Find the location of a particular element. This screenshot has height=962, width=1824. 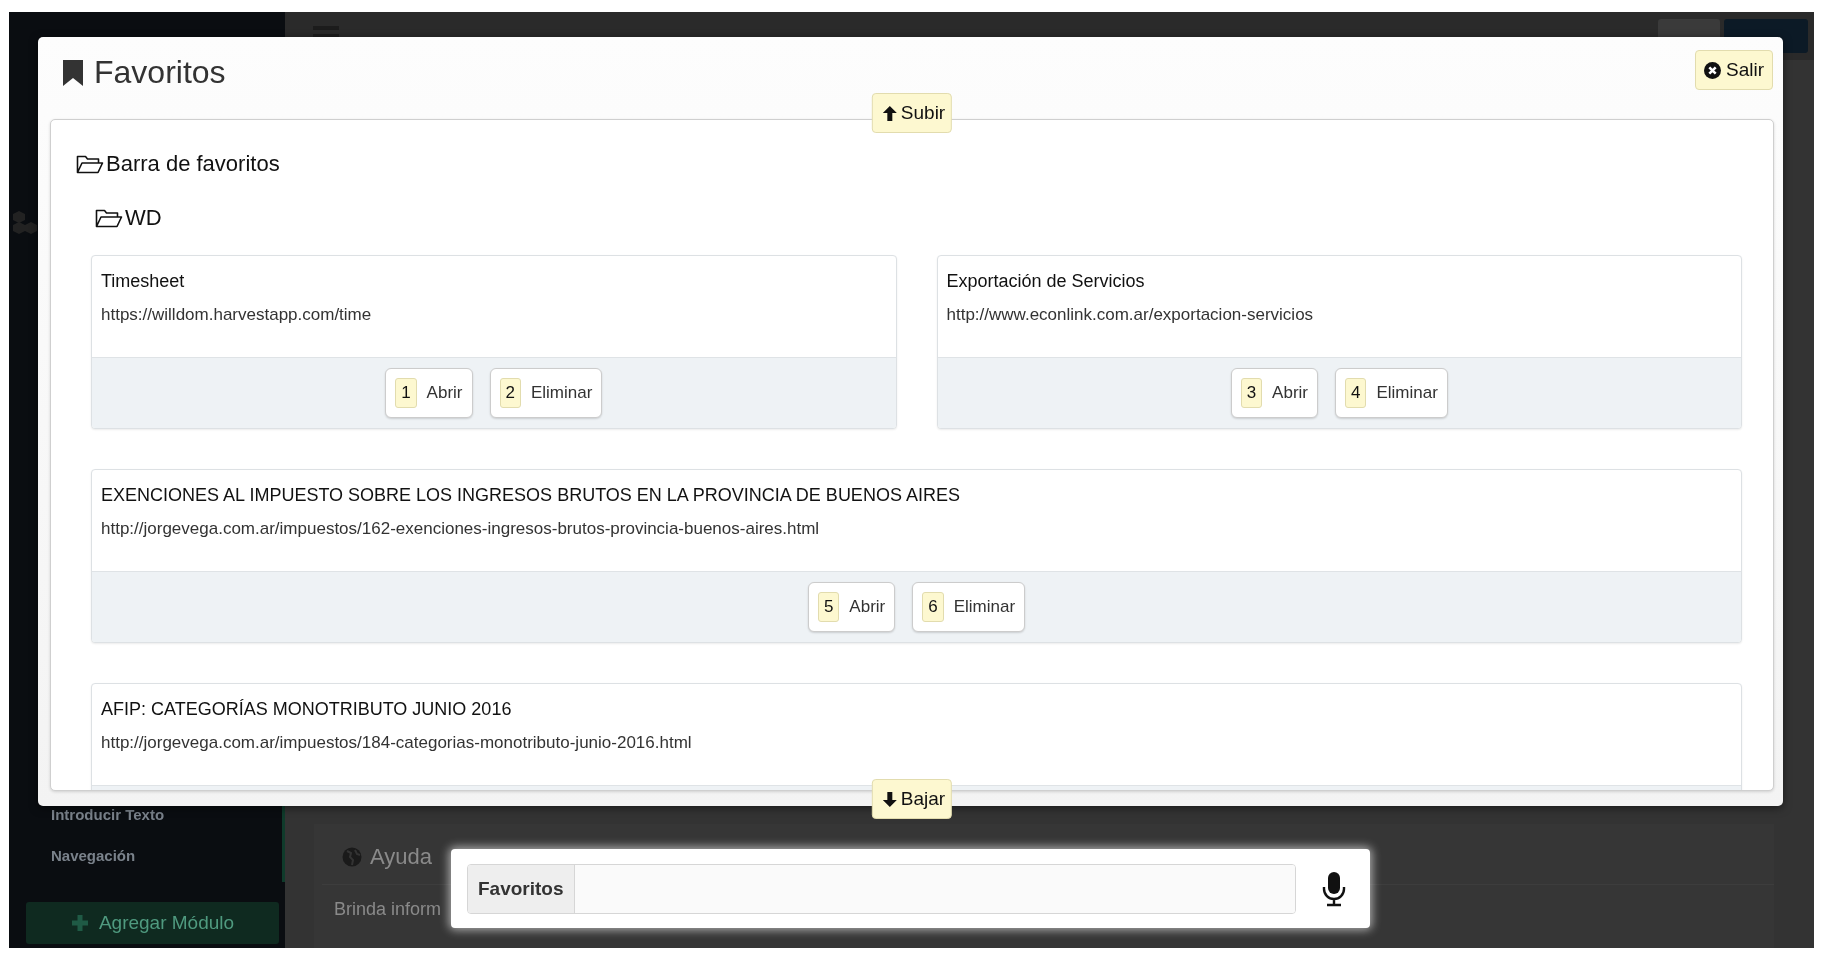

bookmark-action-button: 3 Abrir is located at coordinates (1274, 393).